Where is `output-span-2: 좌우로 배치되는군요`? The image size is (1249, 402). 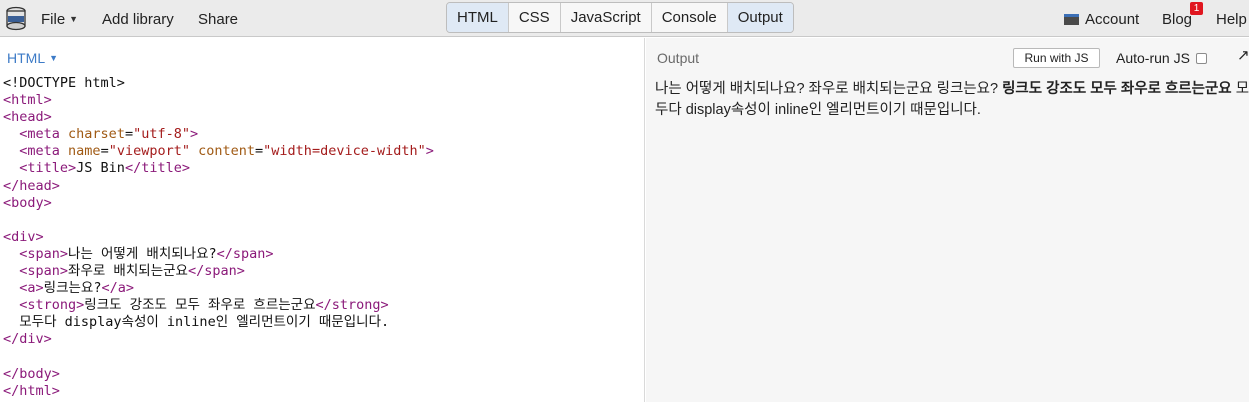
output-span-2: 좌우로 배치되는군요 is located at coordinates (870, 89).